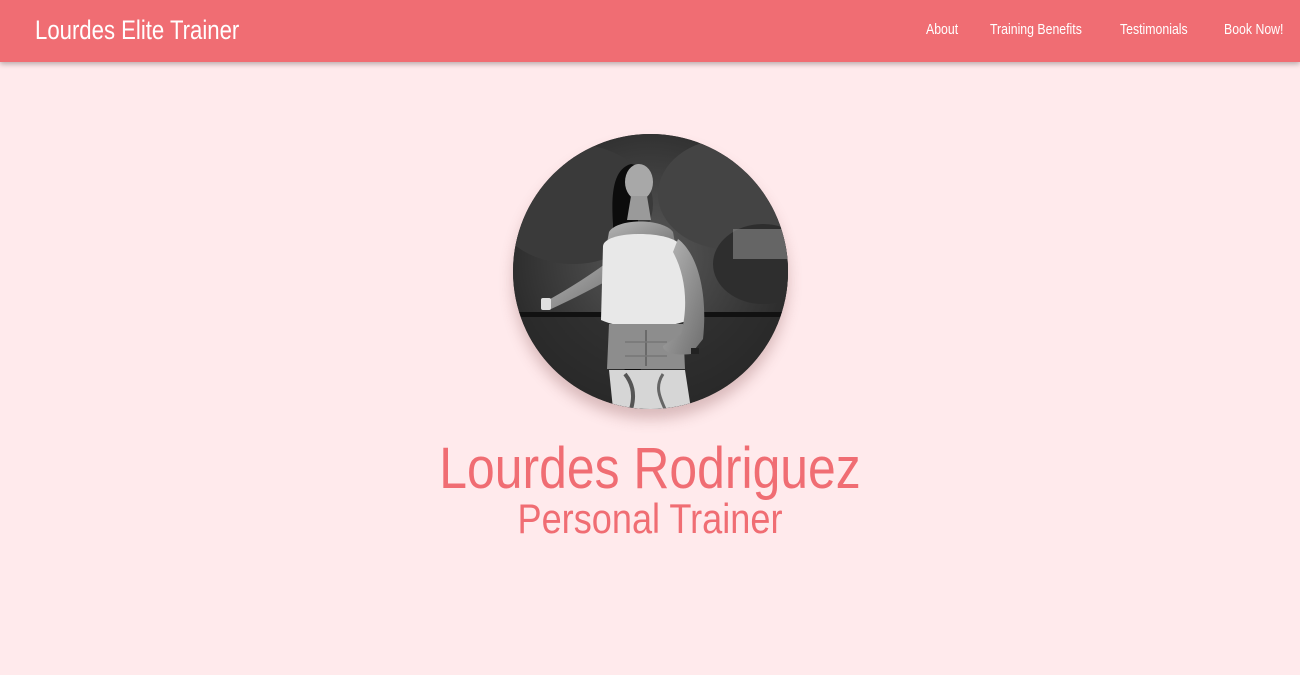 The height and width of the screenshot is (675, 1300). I want to click on profile-photo-image, so click(650, 271).